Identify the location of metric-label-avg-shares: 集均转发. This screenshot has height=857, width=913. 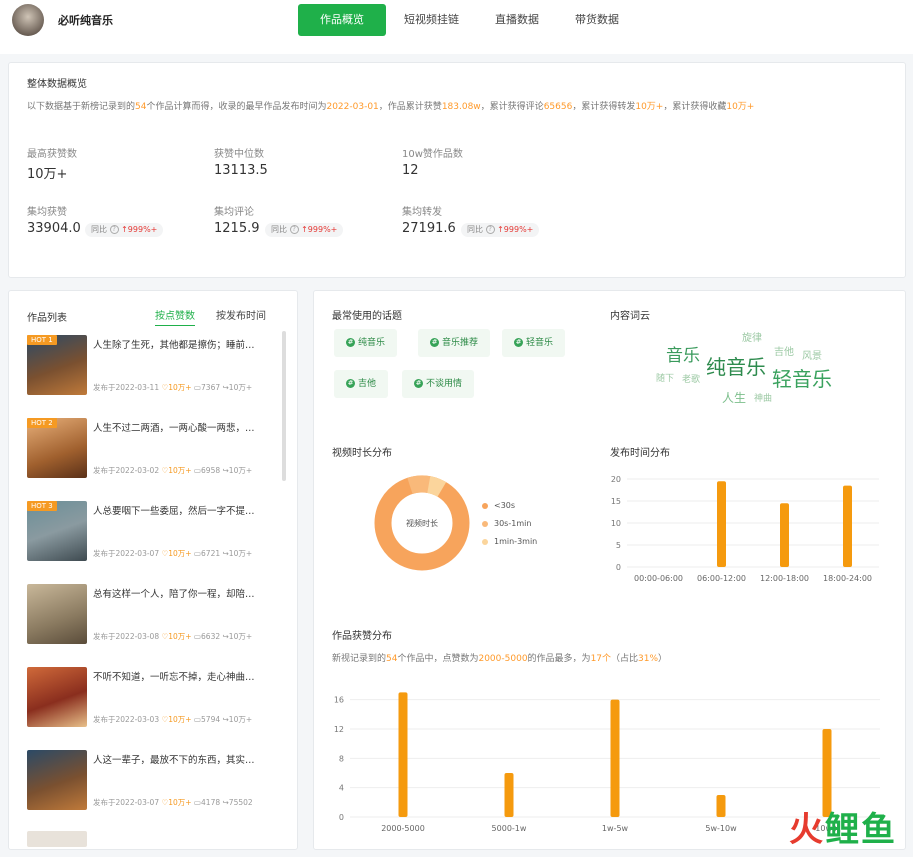
(422, 212).